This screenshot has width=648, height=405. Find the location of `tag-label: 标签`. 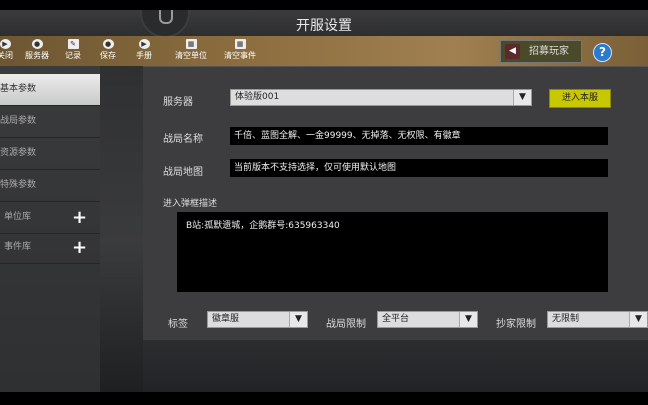

tag-label: 标签 is located at coordinates (178, 324).